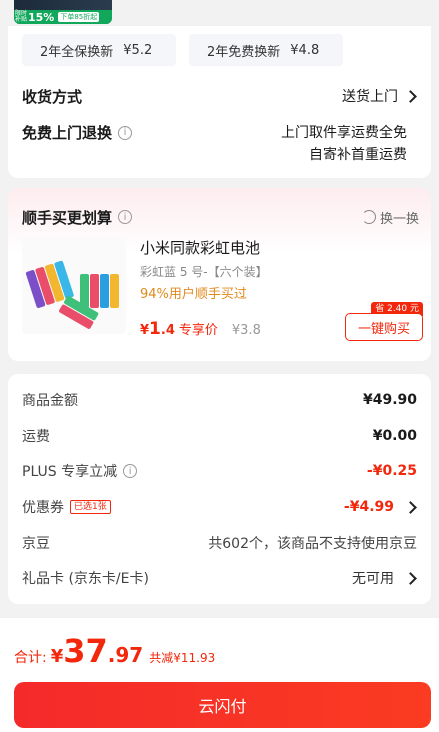 The height and width of the screenshot is (732, 439). I want to click on service-option-full-protection: 2年全保换新 ¥5.2, so click(99, 50).